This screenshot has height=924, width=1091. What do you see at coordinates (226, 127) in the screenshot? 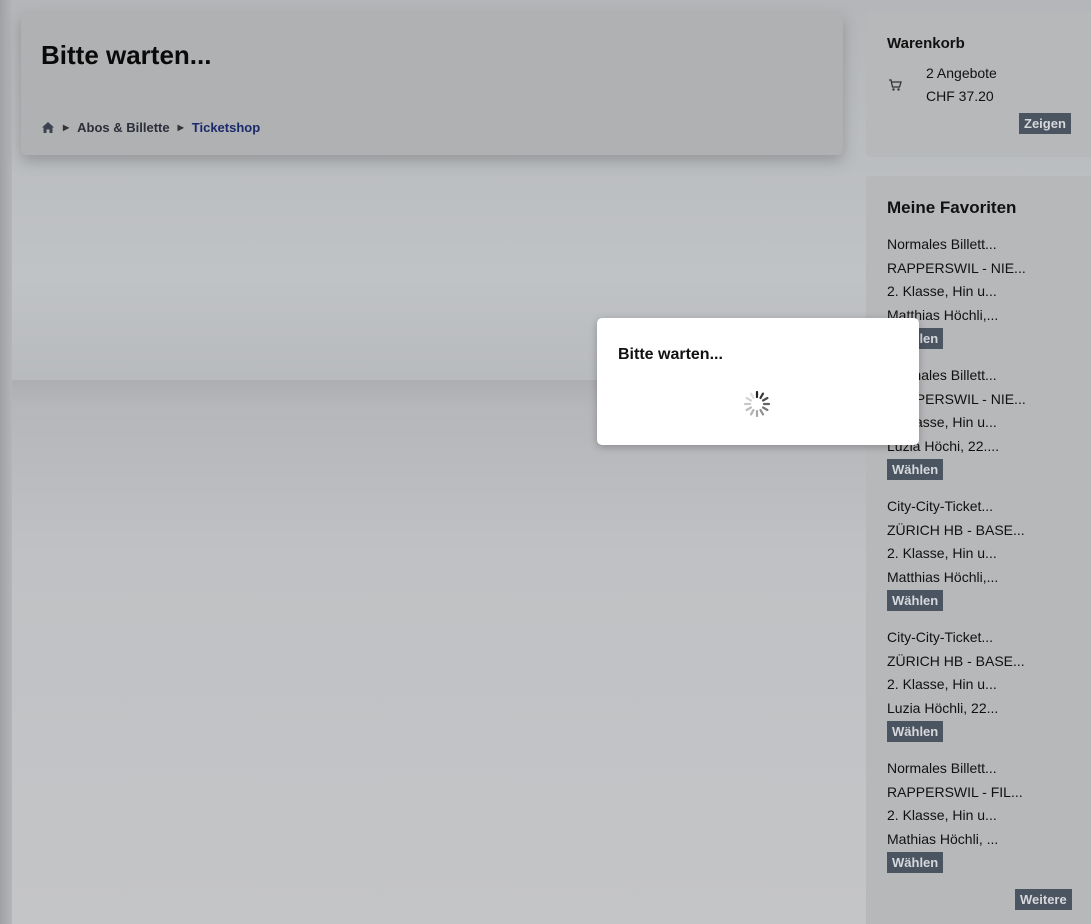
I see `breadcrumb-ticketshop: Ticketshop` at bounding box center [226, 127].